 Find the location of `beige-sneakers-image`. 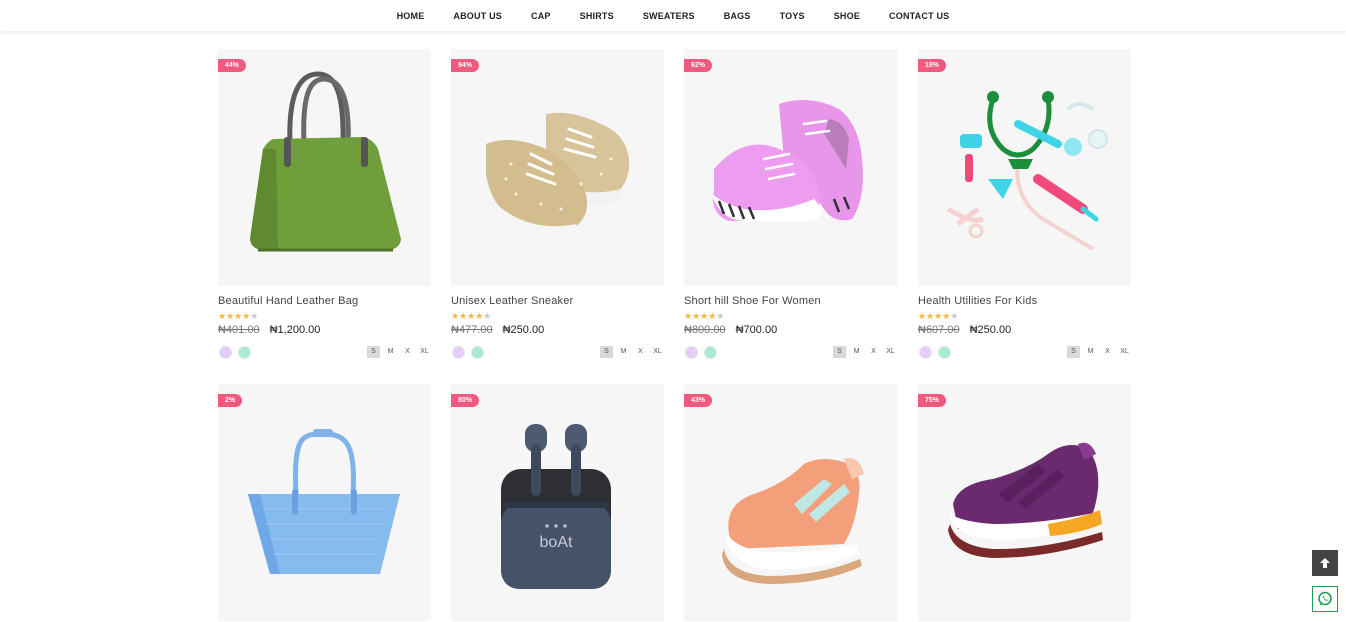

beige-sneakers-image is located at coordinates (558, 176).